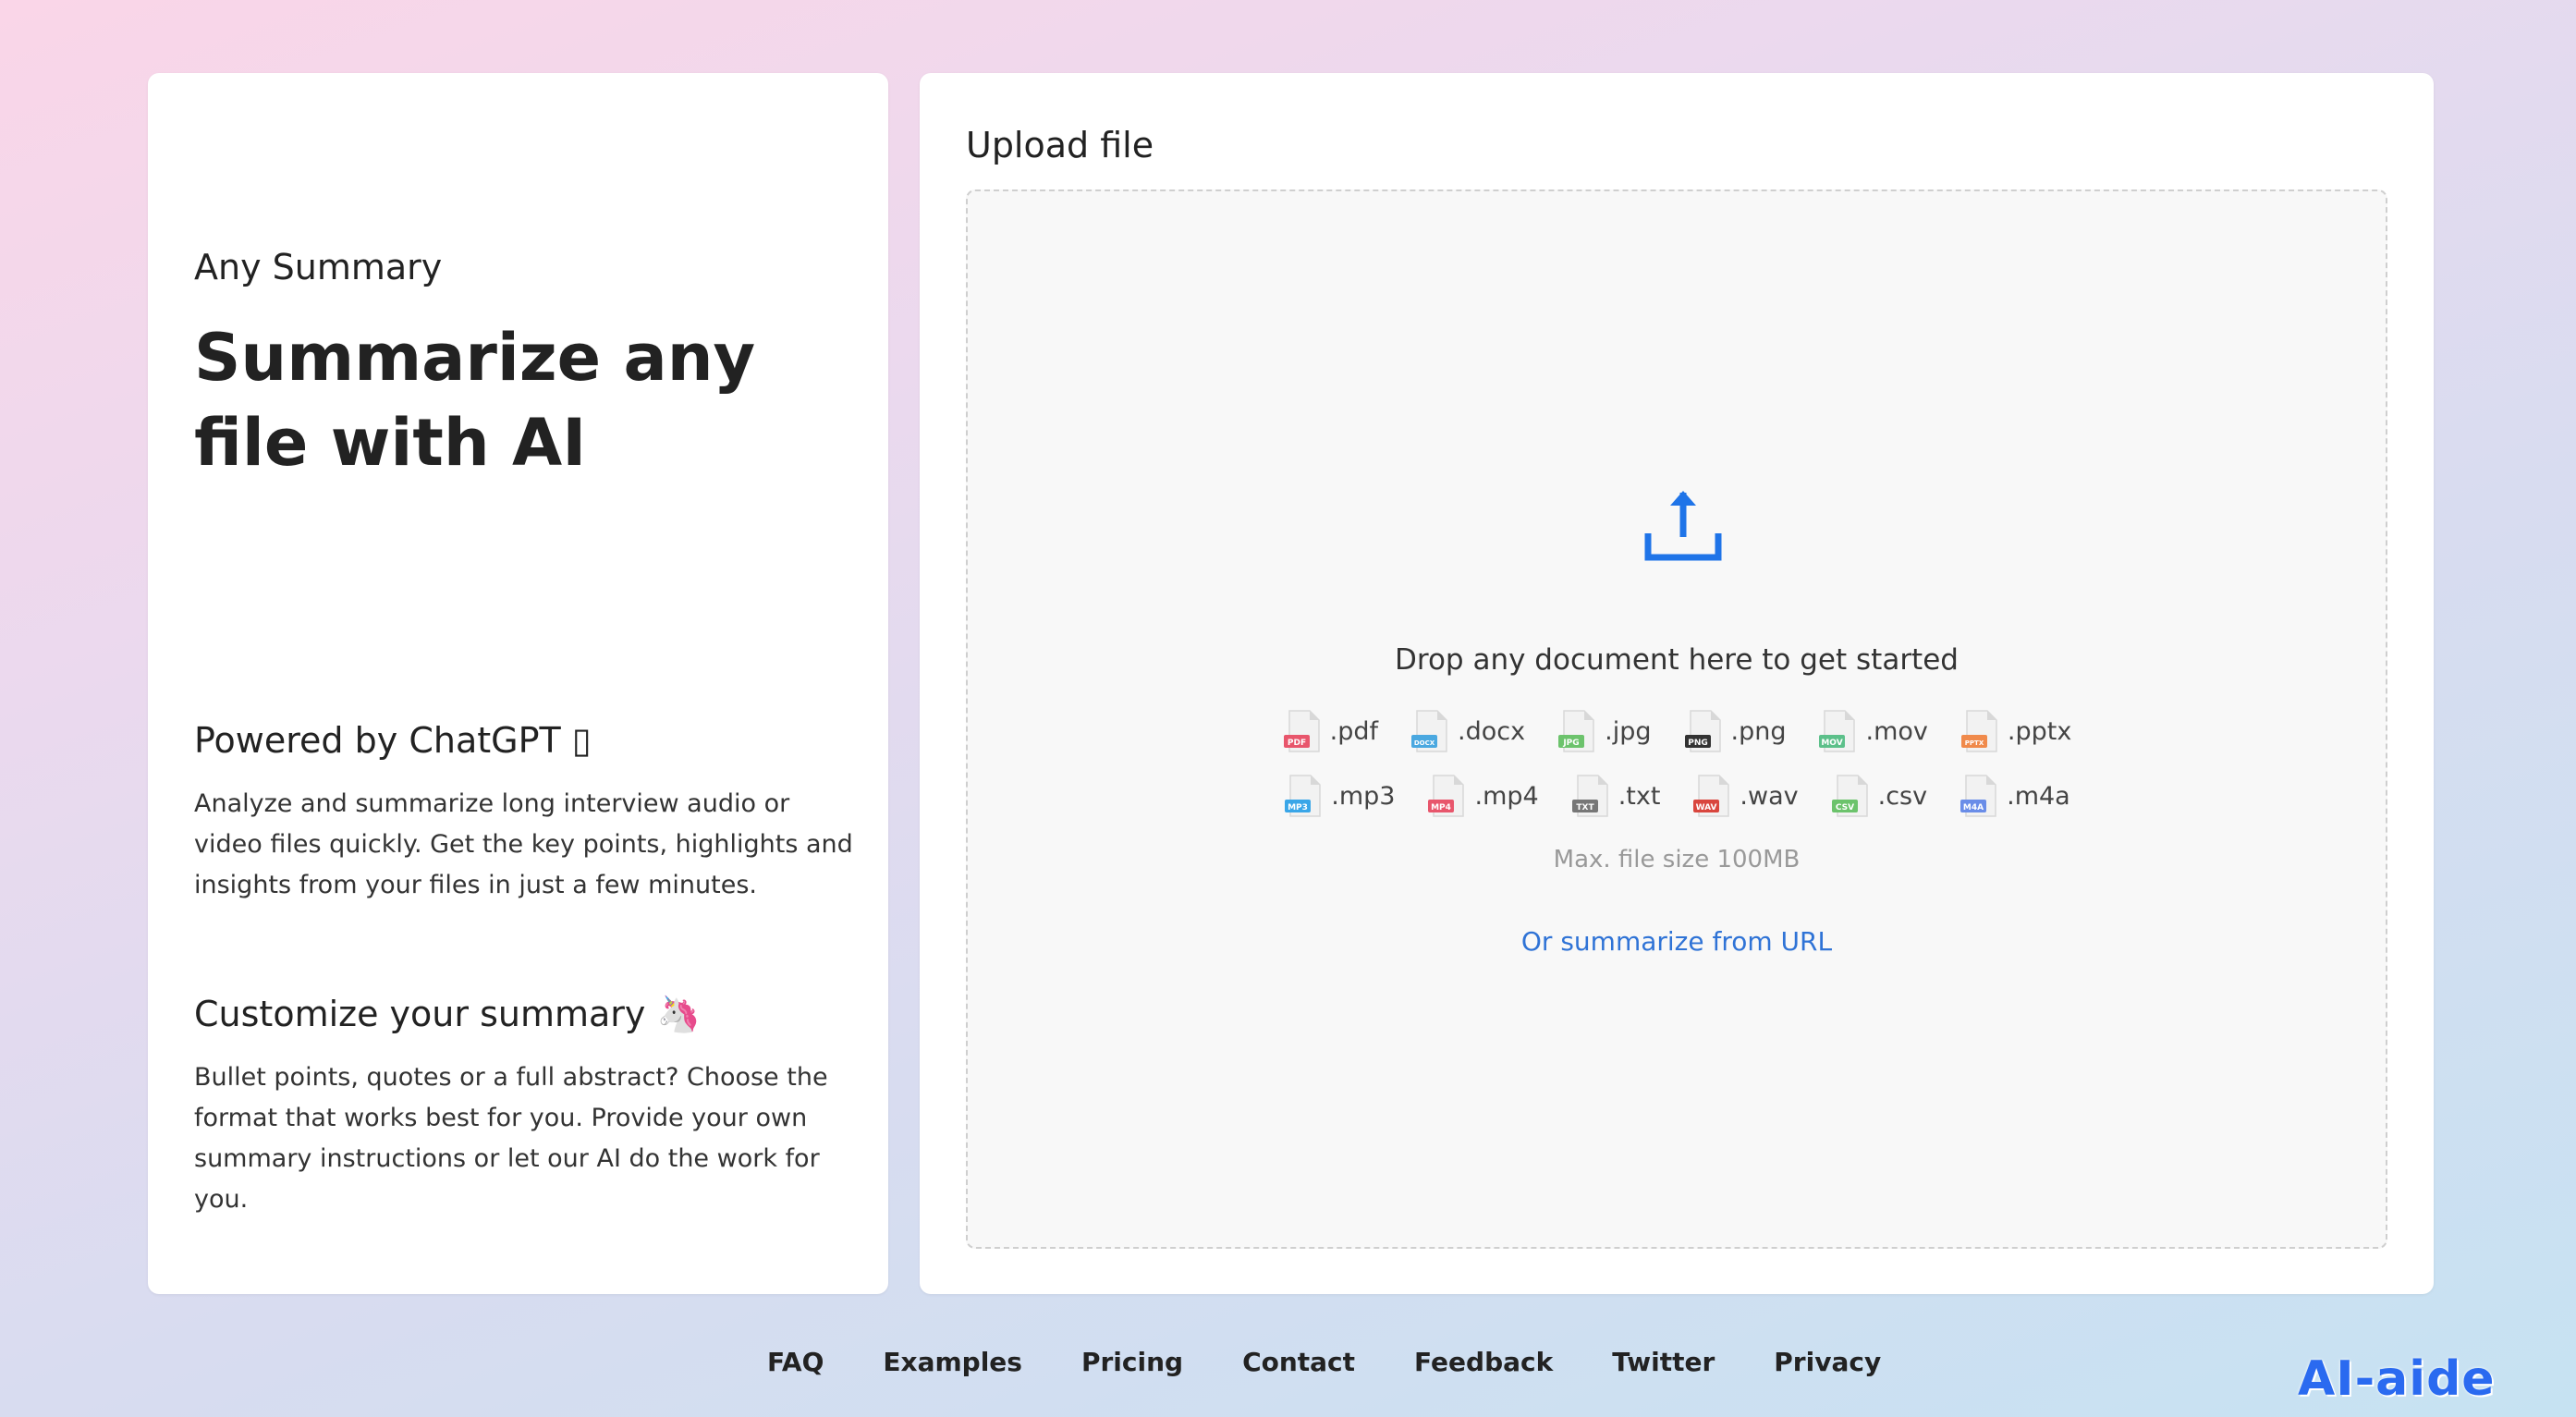  I want to click on file-type-label: .mp3, so click(1363, 796).